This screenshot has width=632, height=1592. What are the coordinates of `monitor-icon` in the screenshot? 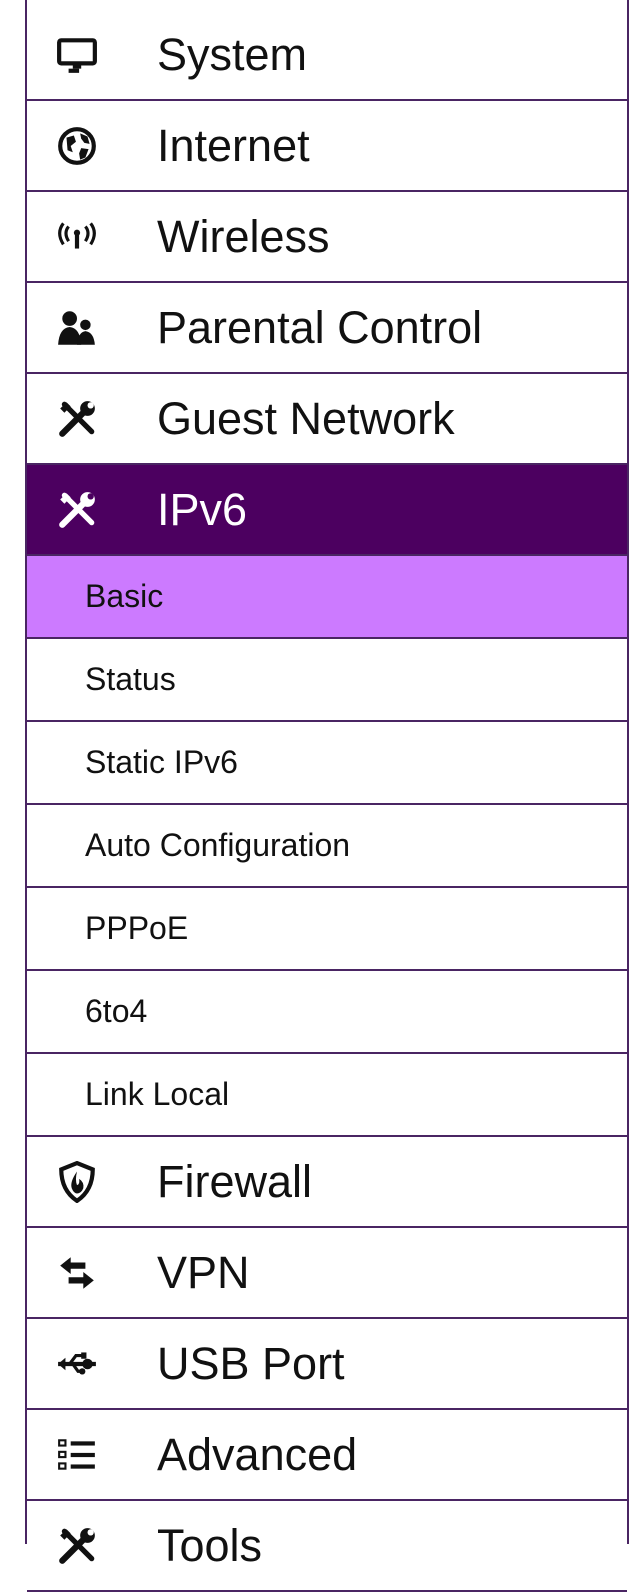 It's located at (77, 55).